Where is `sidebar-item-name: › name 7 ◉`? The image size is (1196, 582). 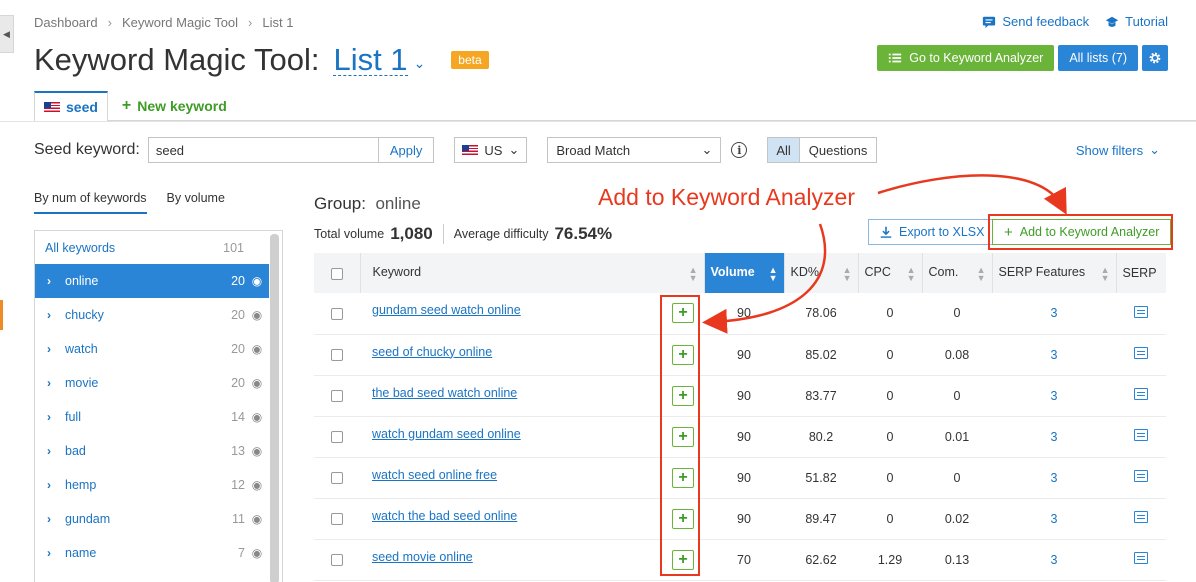 sidebar-item-name: › name 7 ◉ is located at coordinates (152, 553).